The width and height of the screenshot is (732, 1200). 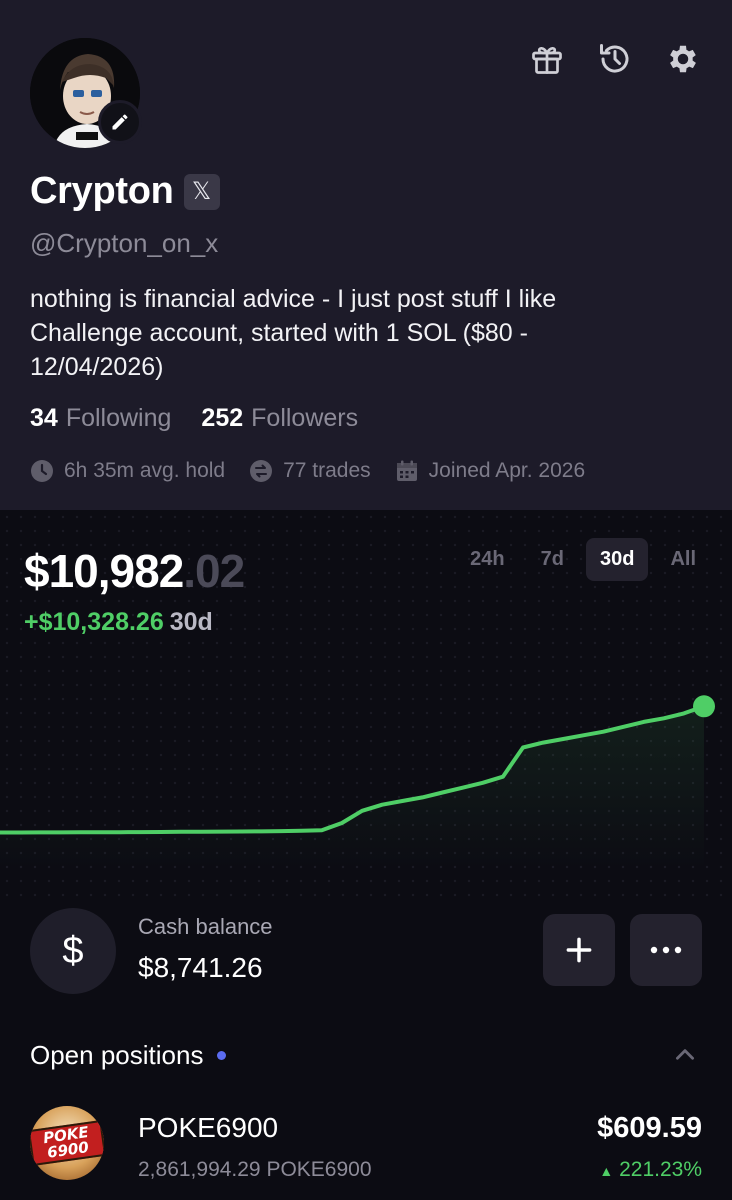 What do you see at coordinates (606, 1171) in the screenshot?
I see `up-arrow-icon: ▲` at bounding box center [606, 1171].